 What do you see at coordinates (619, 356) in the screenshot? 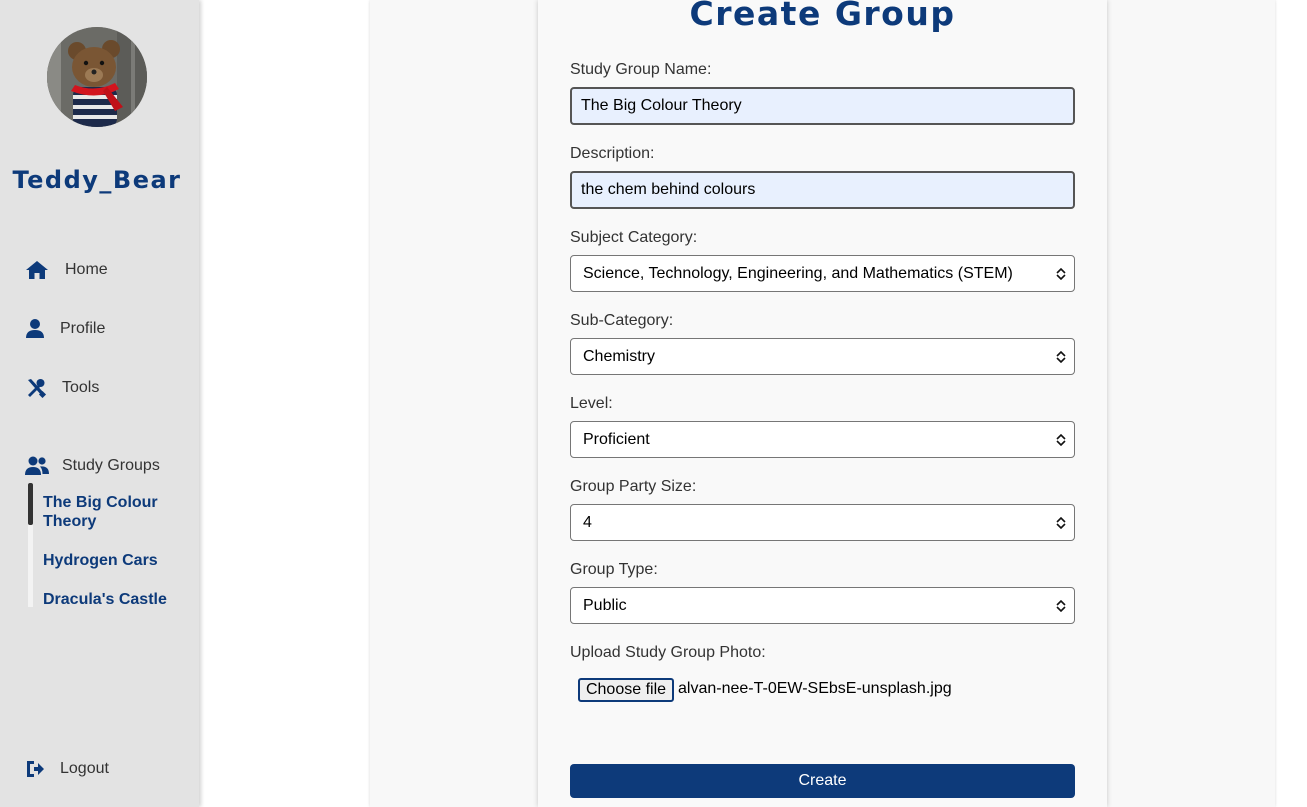
I see `sub-category-value: Chemistry` at bounding box center [619, 356].